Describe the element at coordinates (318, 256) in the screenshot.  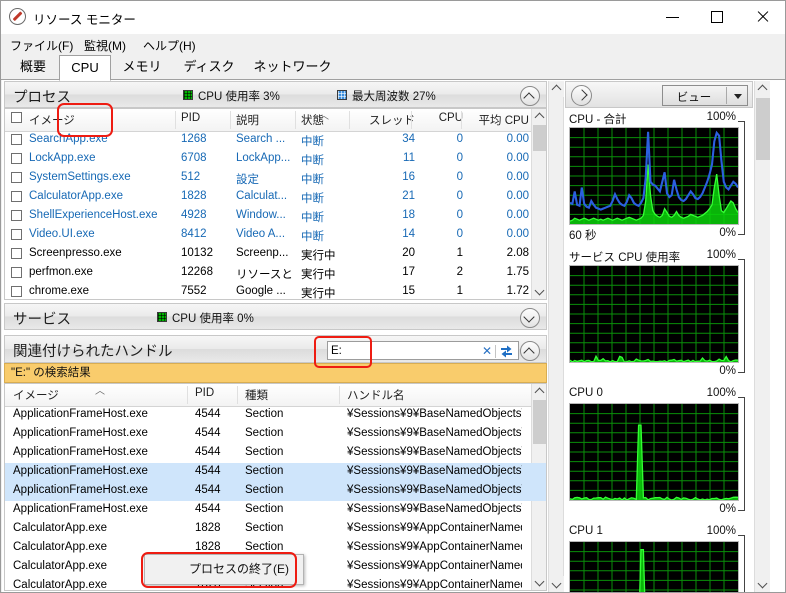
I see `cell-status: 実行中` at that location.